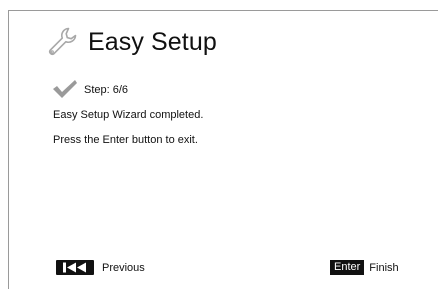 This screenshot has height=289, width=438. What do you see at coordinates (106, 90) in the screenshot?
I see `step-label: Step: 6/6` at bounding box center [106, 90].